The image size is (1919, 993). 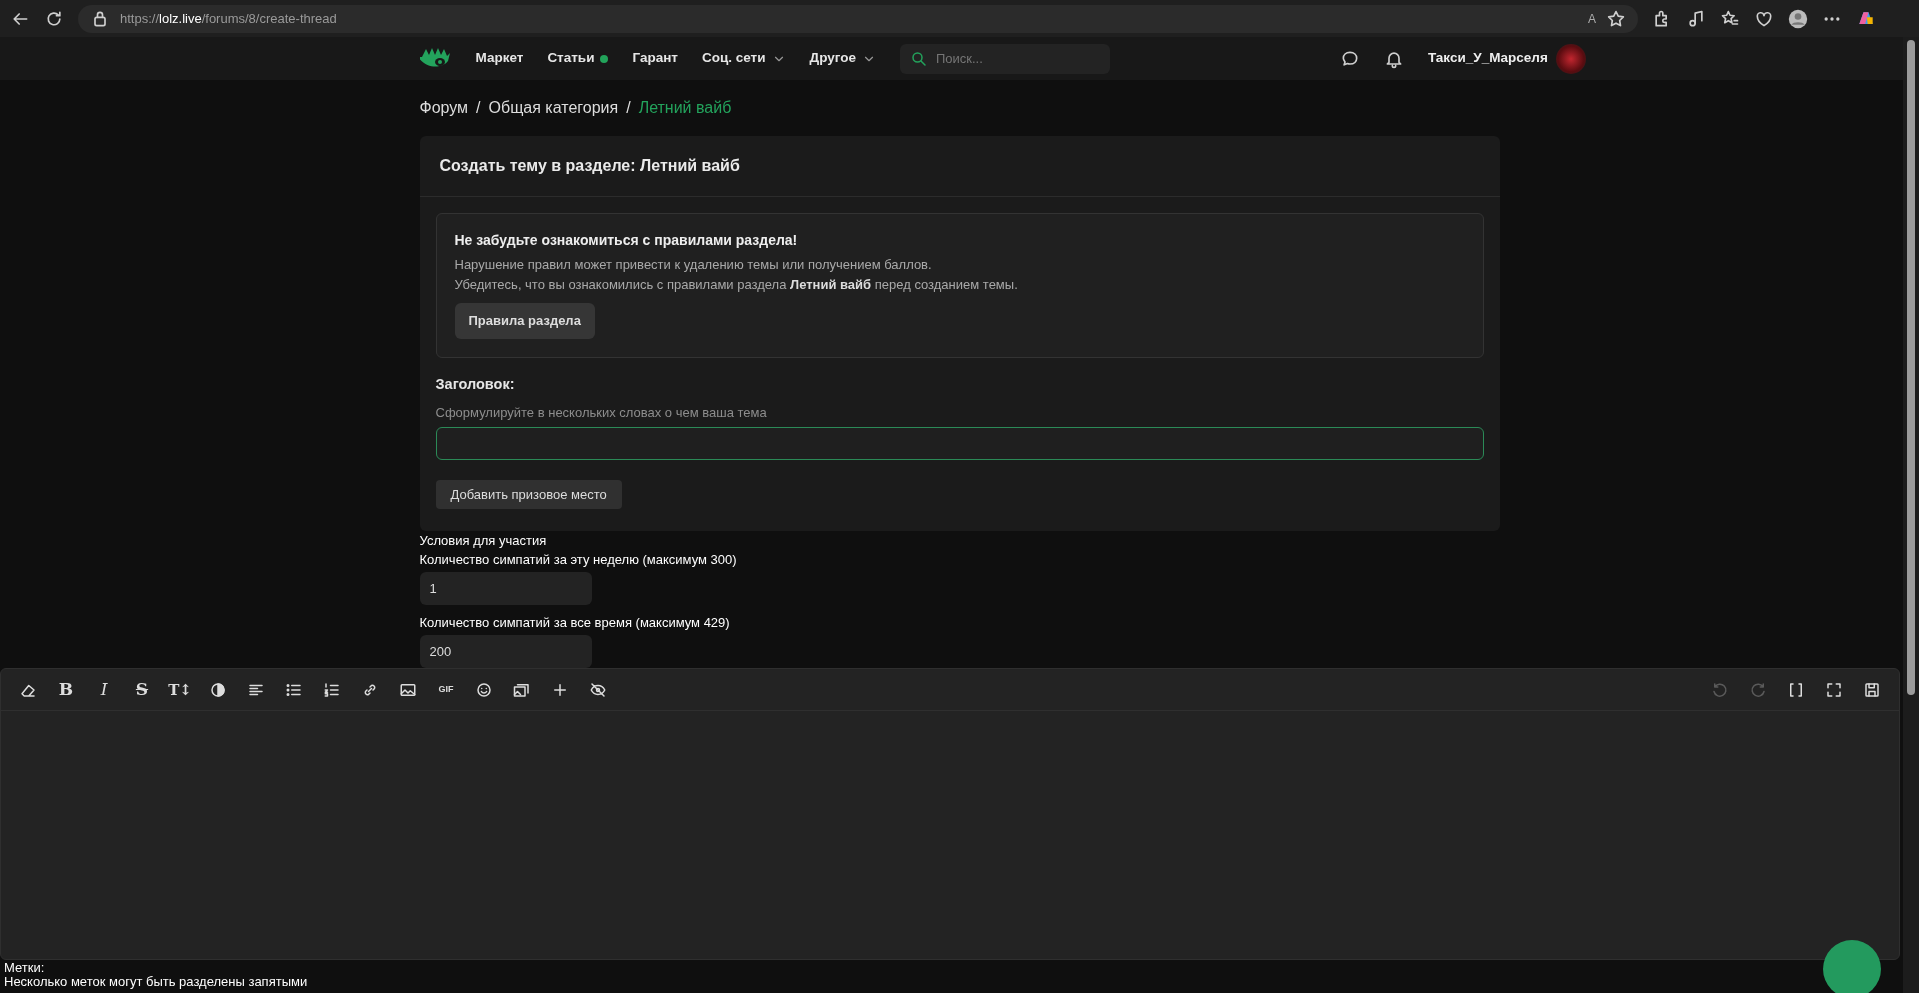 What do you see at coordinates (24, 968) in the screenshot?
I see `tags-label: Метки:` at bounding box center [24, 968].